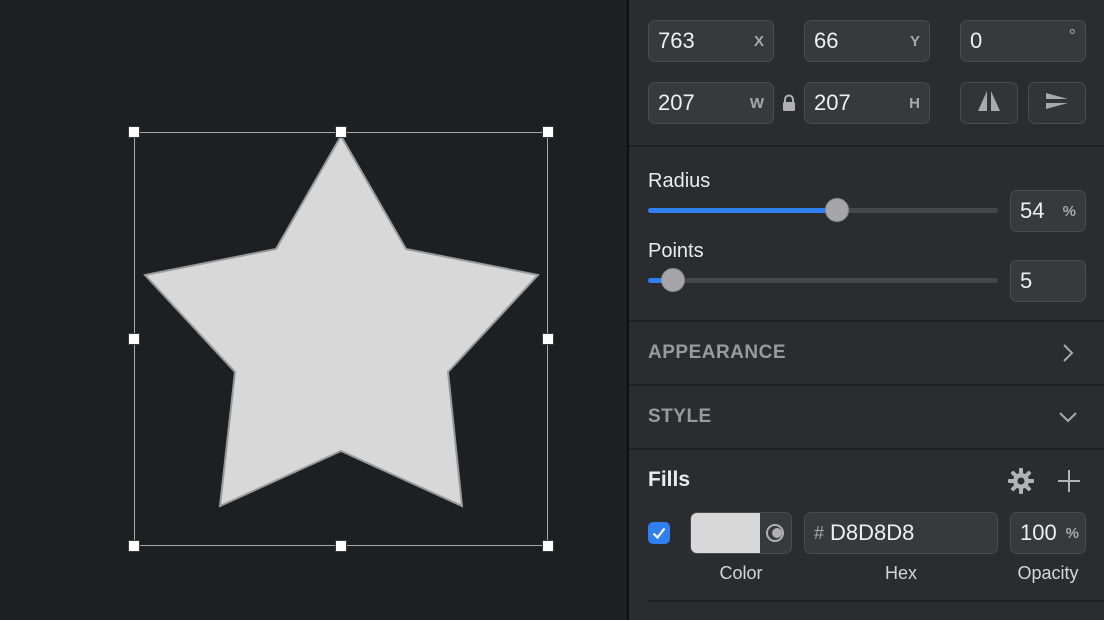 The image size is (1104, 620). I want to click on flip-vertical-icon, so click(1057, 103).